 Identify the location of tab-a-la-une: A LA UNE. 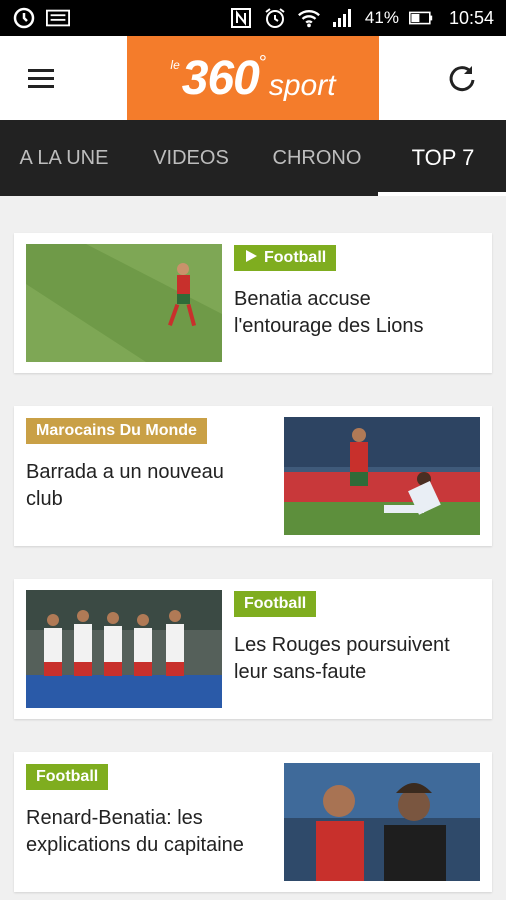
(64, 158).